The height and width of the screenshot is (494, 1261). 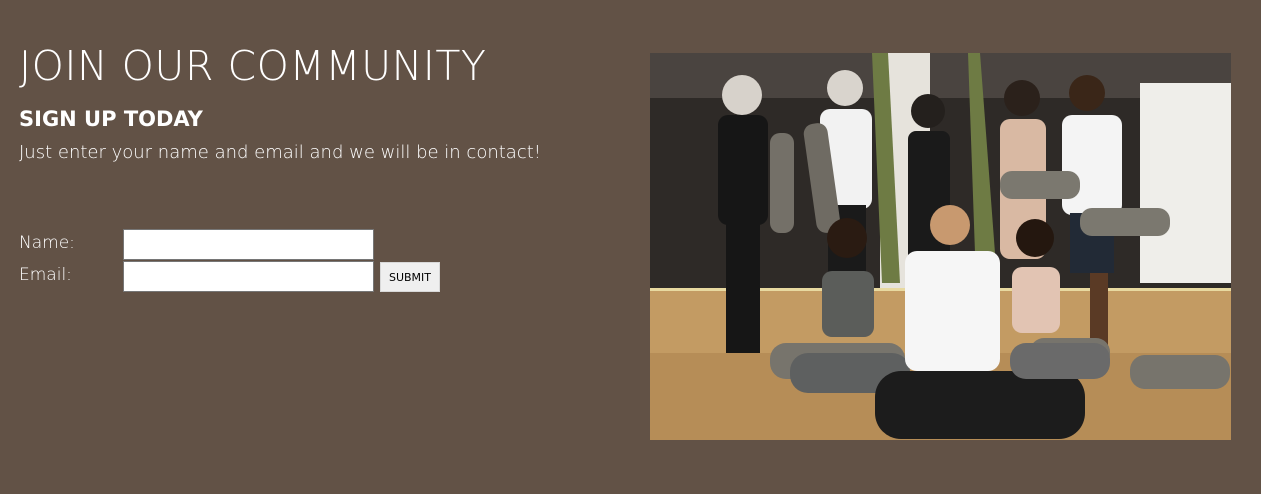 What do you see at coordinates (248, 276) in the screenshot?
I see `email-field` at bounding box center [248, 276].